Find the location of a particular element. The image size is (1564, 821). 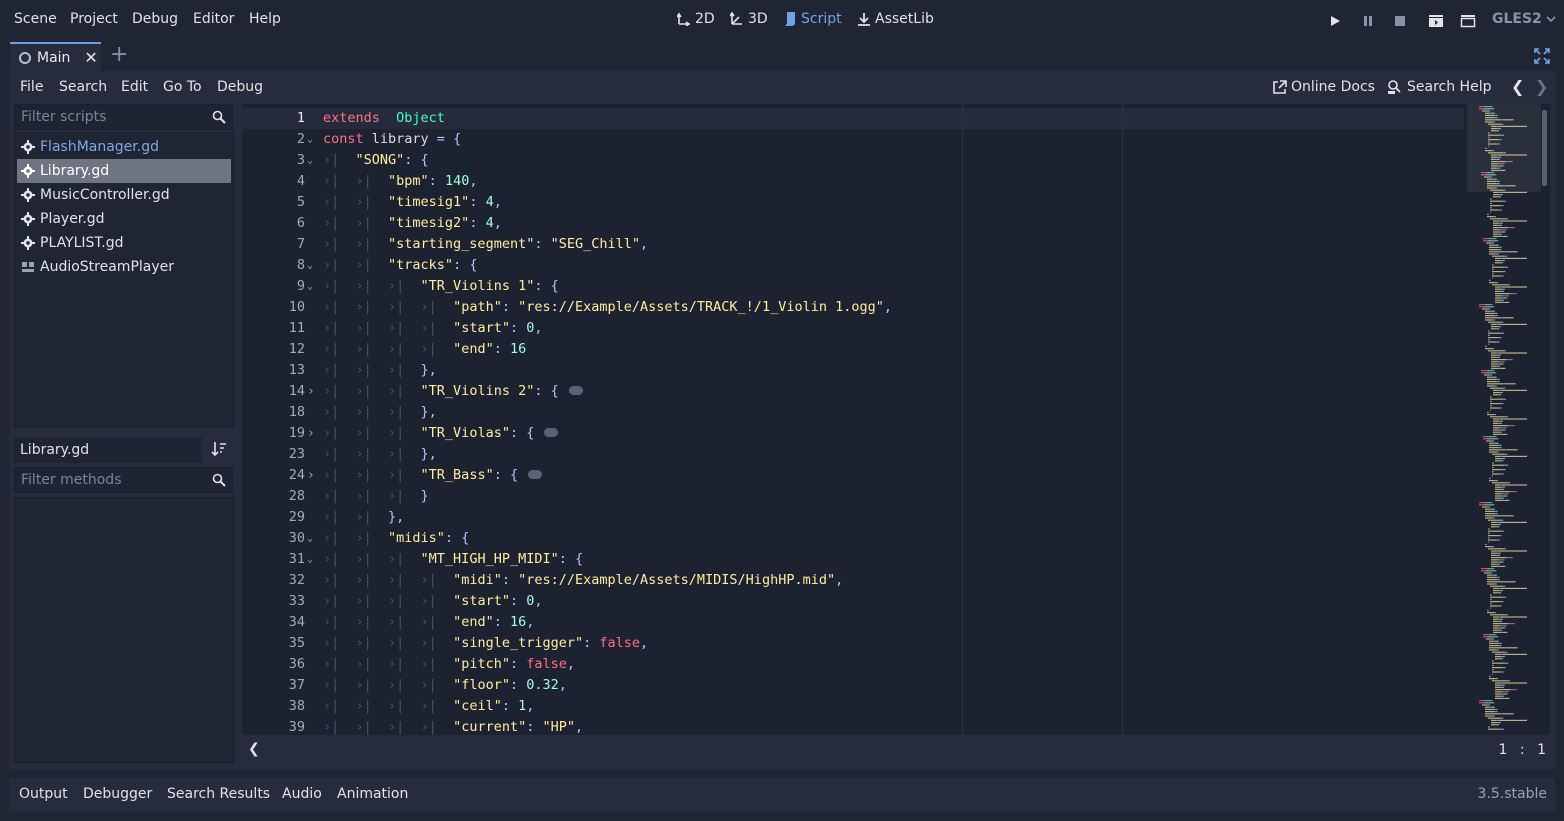

workspace-script-button: Script is located at coordinates (812, 19).